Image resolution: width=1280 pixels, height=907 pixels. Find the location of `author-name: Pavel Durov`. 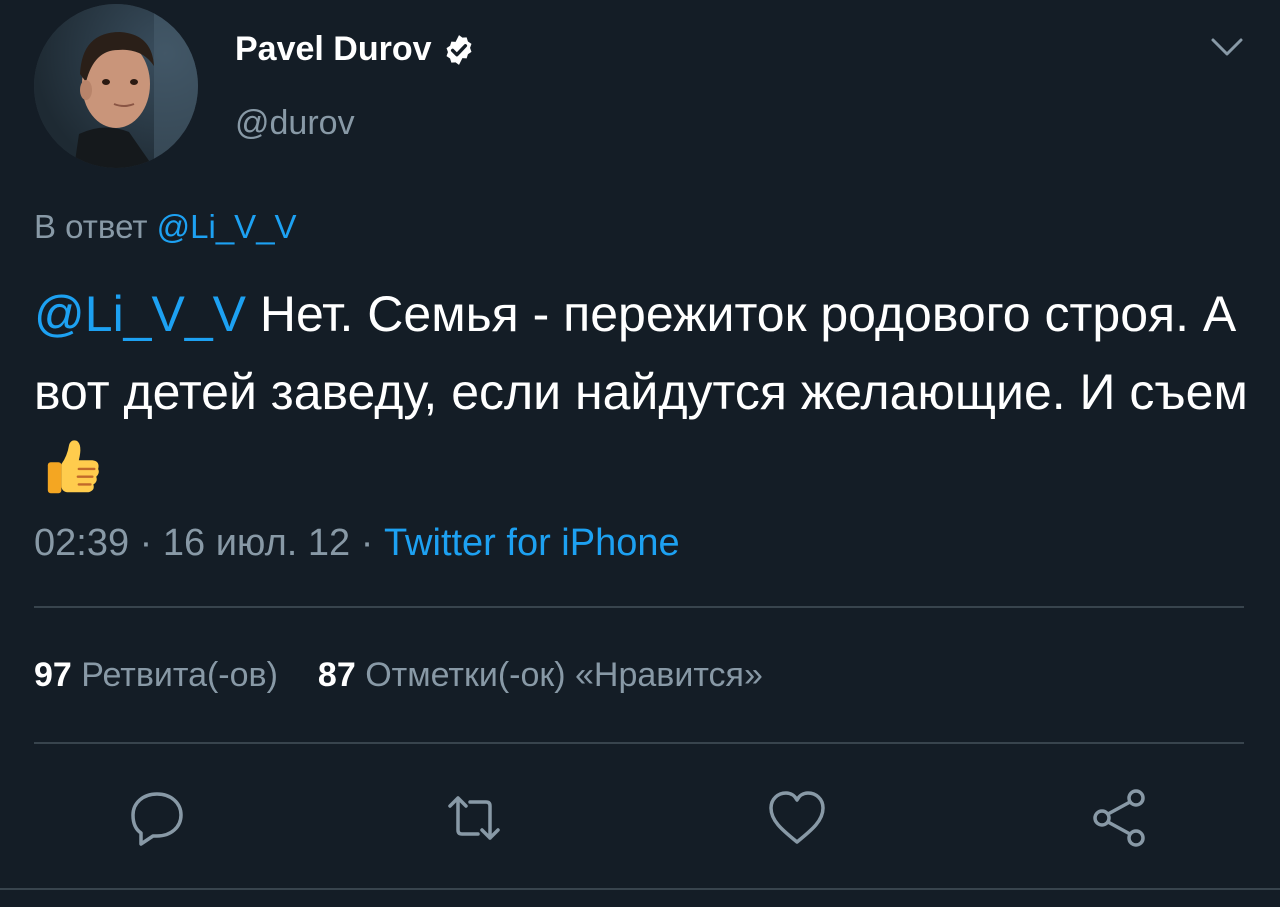

author-name: Pavel Durov is located at coordinates (355, 49).